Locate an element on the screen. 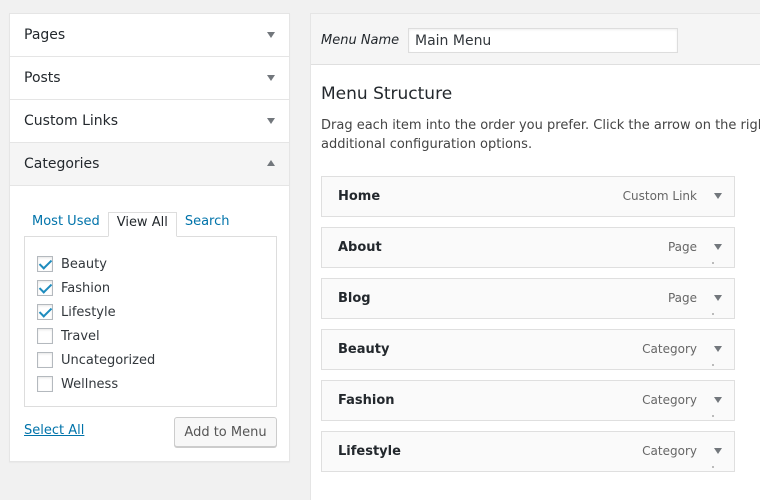 The image size is (760, 500). menu-item-title: Home is located at coordinates (359, 196).